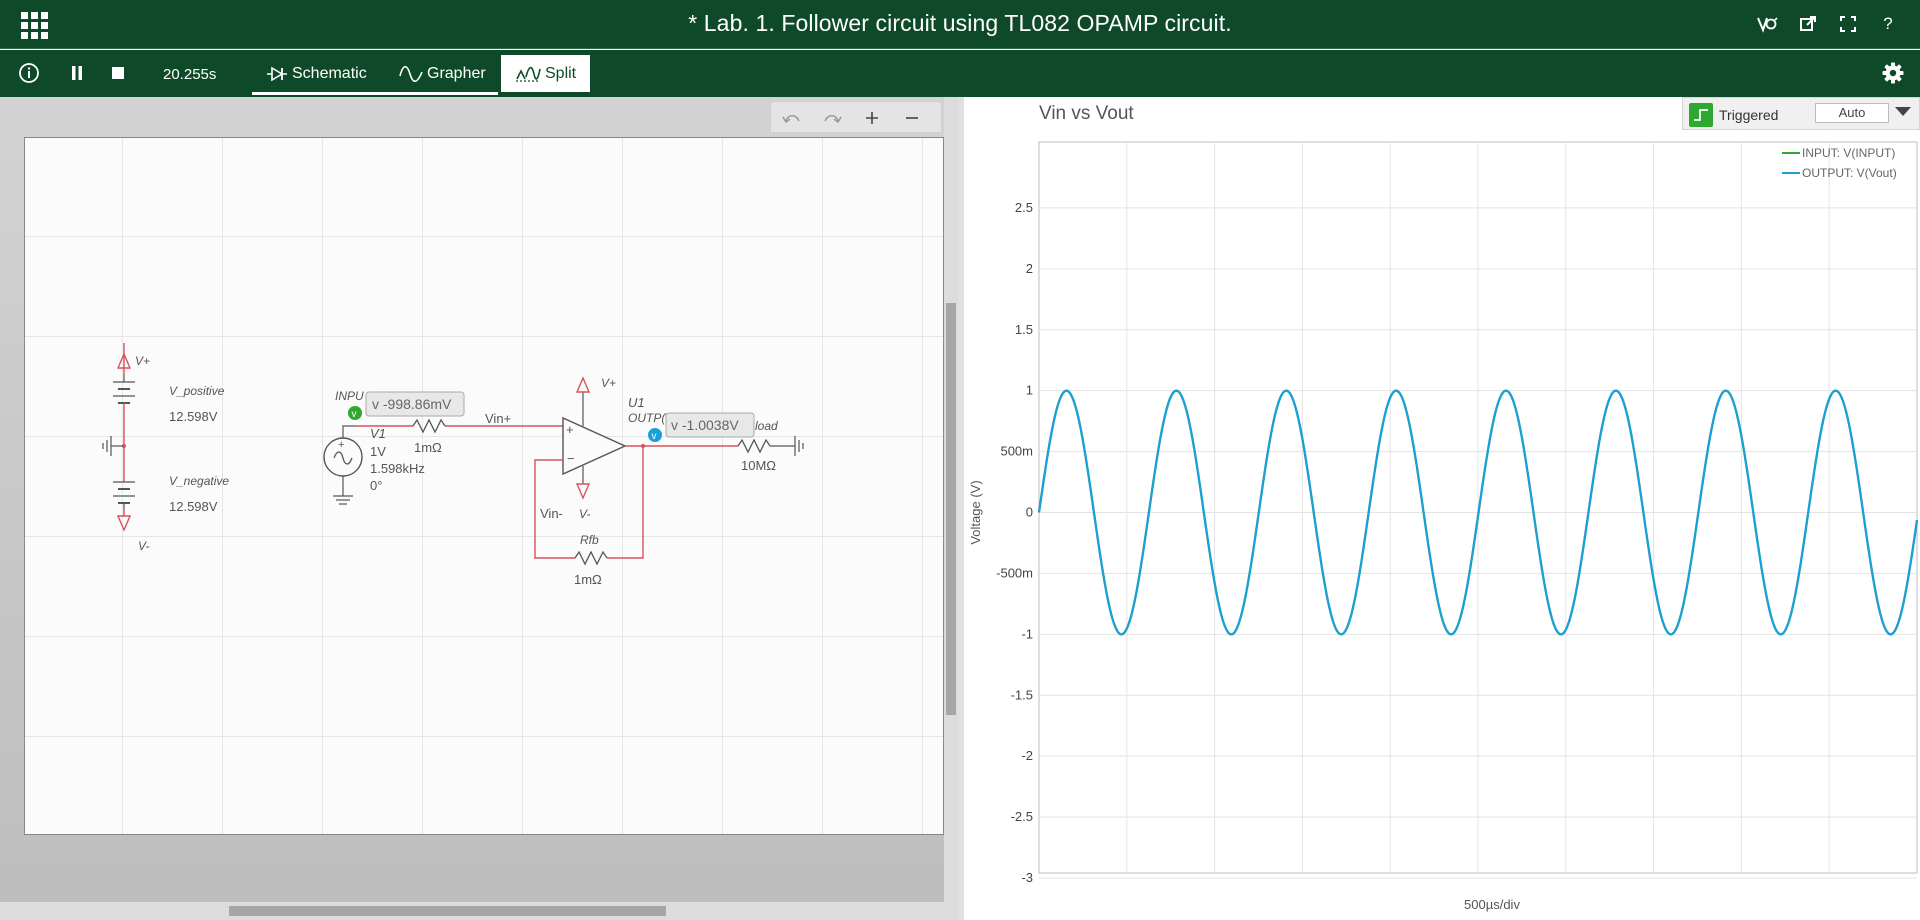 The height and width of the screenshot is (920, 1920). Describe the element at coordinates (341, 445) in the screenshot. I see `source-plus-sign: +` at that location.